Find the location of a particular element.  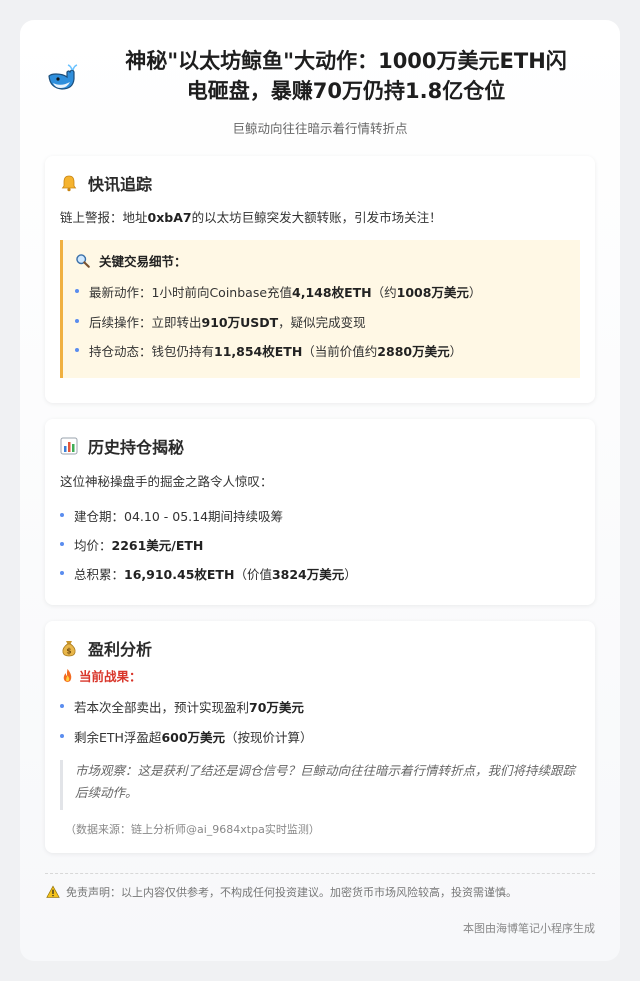

money-bag-icon: $ is located at coordinates (69, 649).